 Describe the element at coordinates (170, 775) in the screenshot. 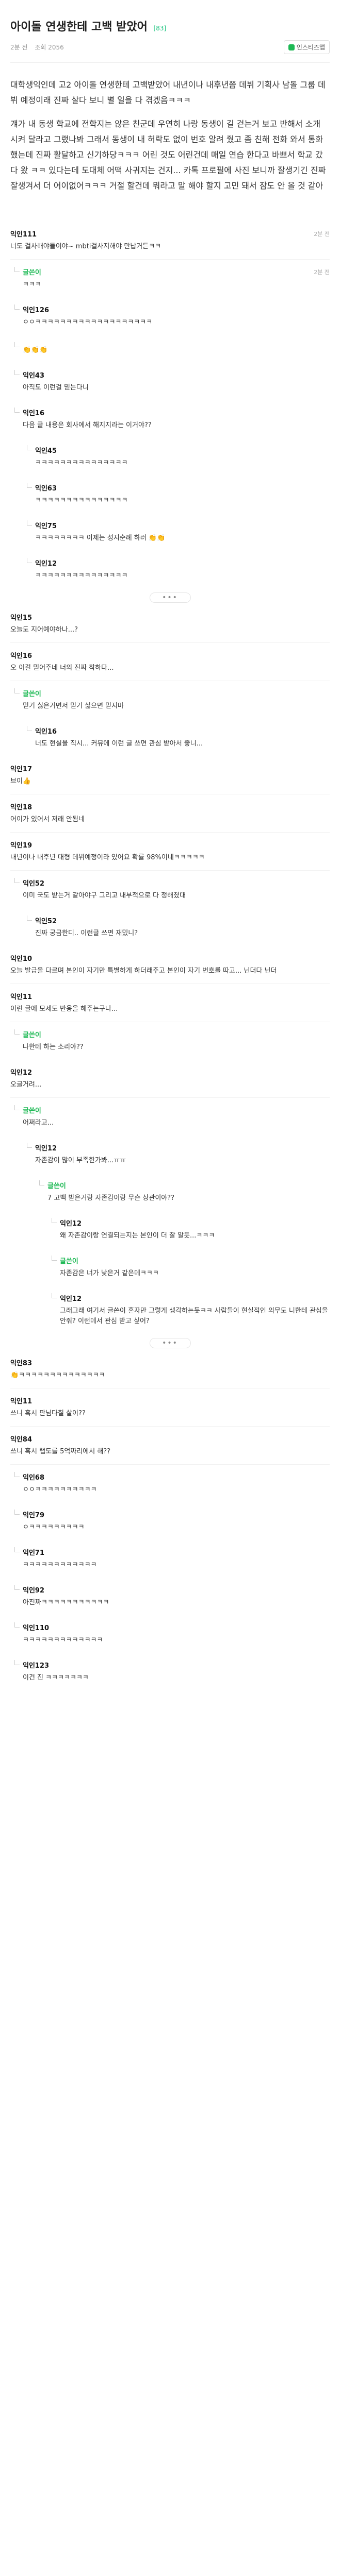

I see `comment: 익인17 브이👍` at that location.